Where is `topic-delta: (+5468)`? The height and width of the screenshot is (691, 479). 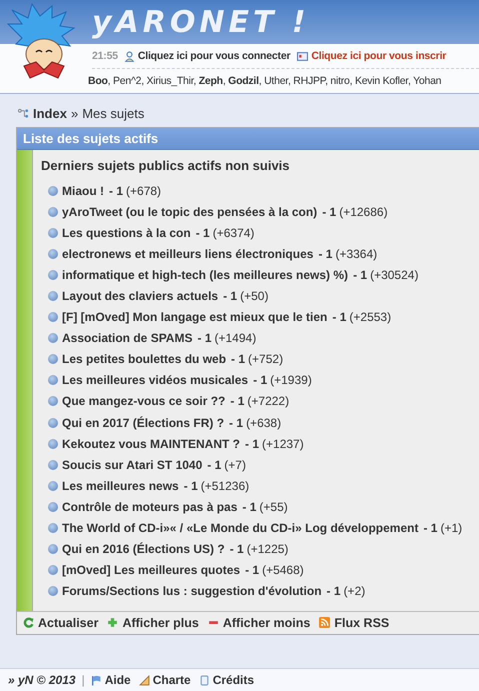 topic-delta: (+5468) is located at coordinates (283, 570).